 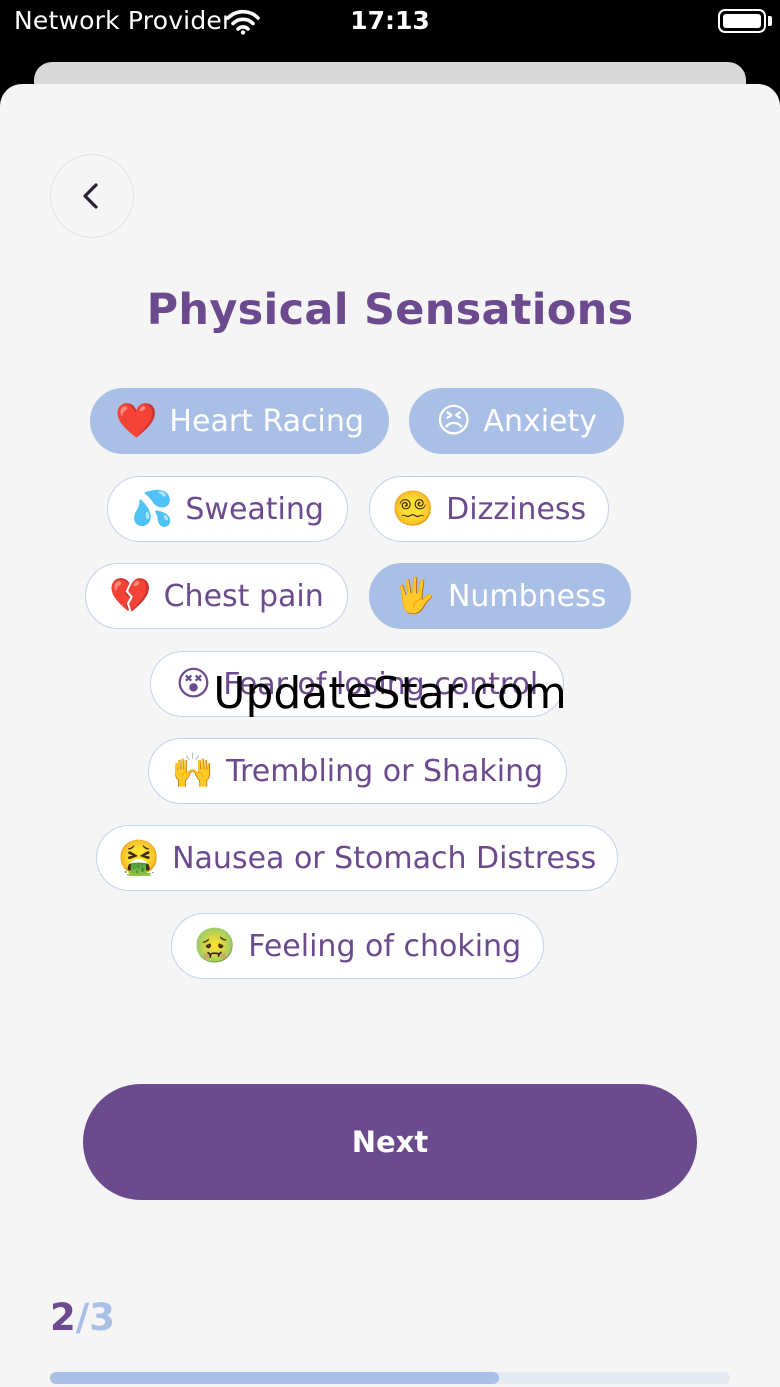 What do you see at coordinates (215, 946) in the screenshot?
I see `nauseated-face-emoji-icon: 🤢` at bounding box center [215, 946].